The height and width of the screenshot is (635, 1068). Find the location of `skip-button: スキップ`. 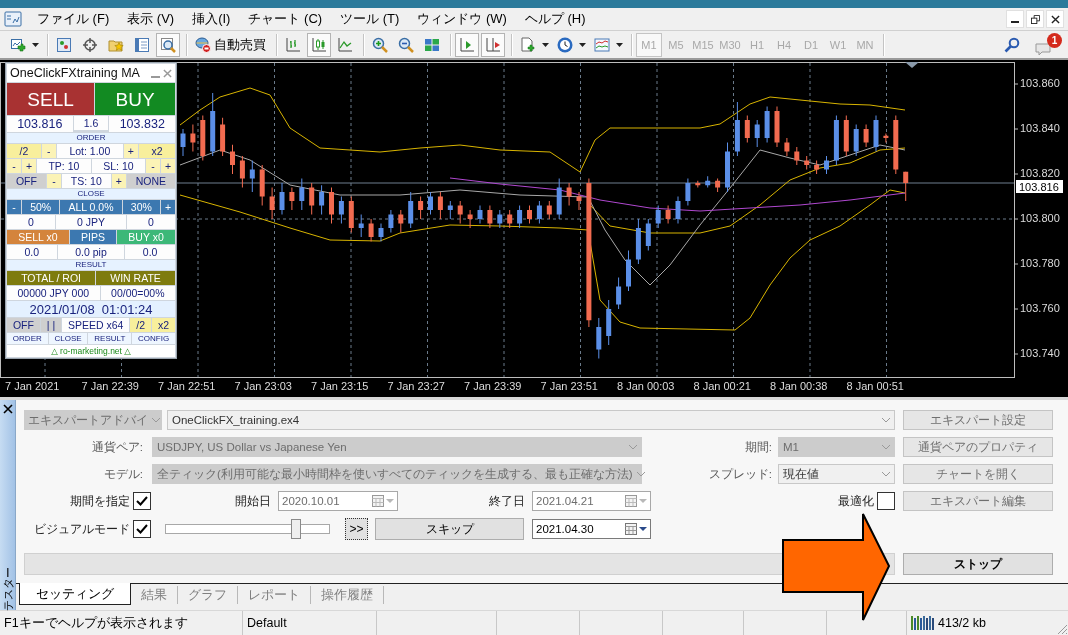

skip-button: スキップ is located at coordinates (449, 529).